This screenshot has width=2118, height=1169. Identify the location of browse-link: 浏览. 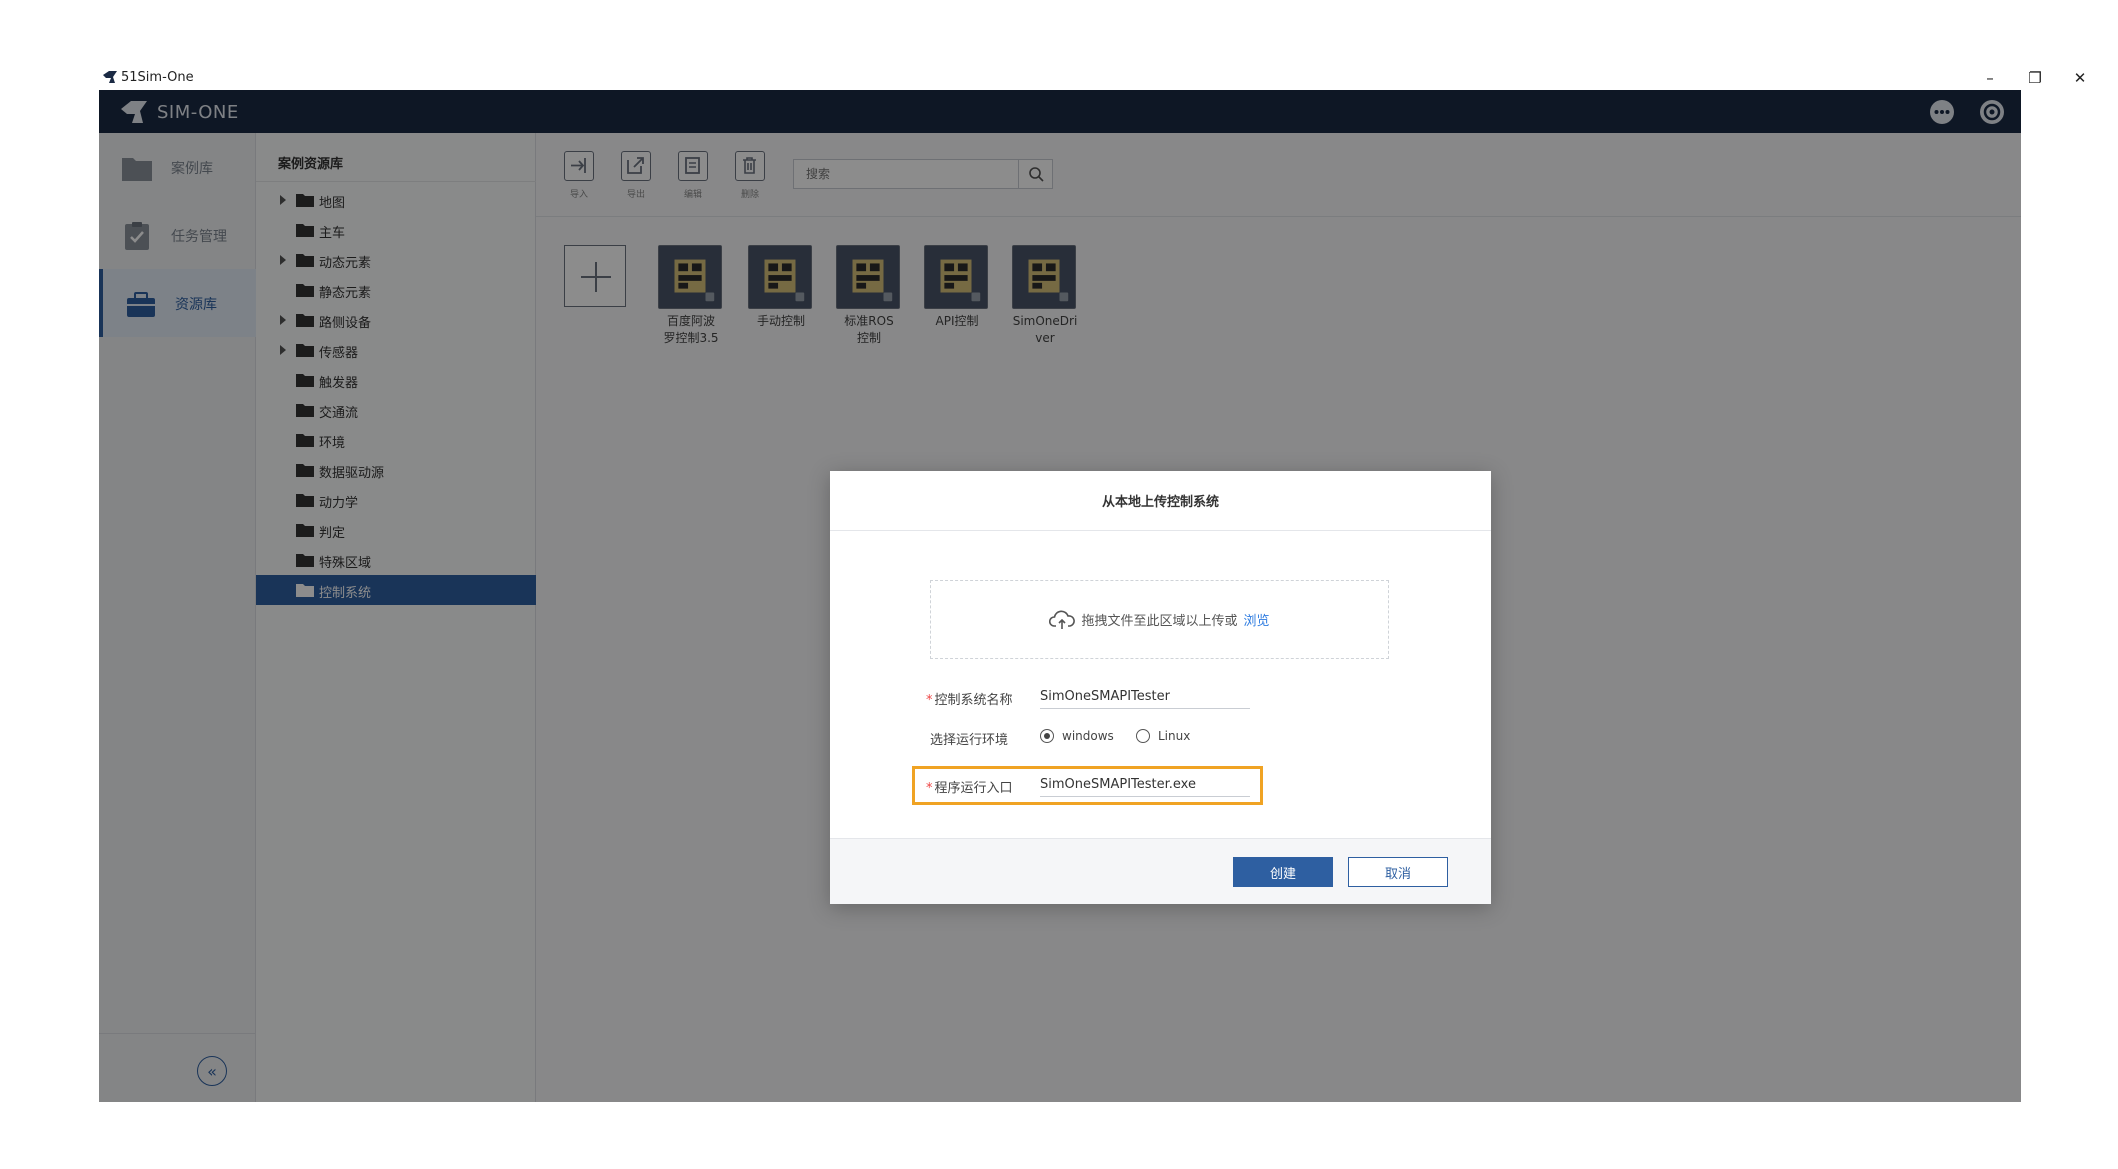
(1257, 619).